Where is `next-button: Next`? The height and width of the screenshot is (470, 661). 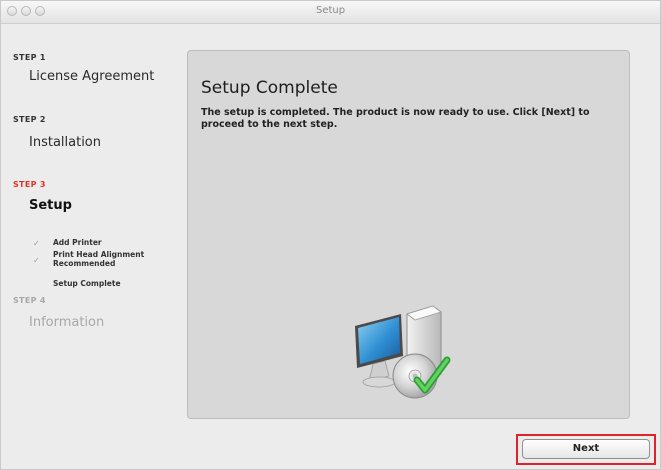 next-button: Next is located at coordinates (586, 449).